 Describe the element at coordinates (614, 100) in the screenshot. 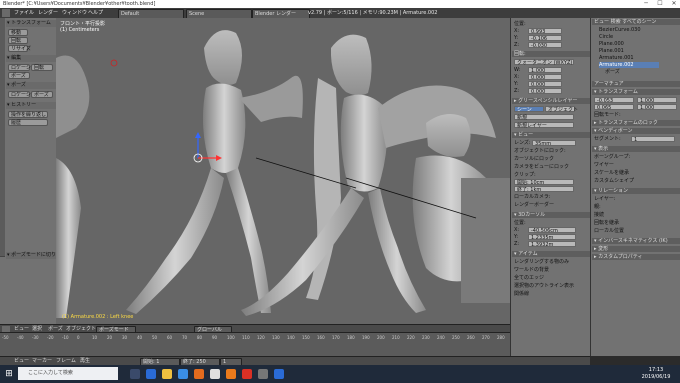

I see `pe-value-field: -0.053` at that location.